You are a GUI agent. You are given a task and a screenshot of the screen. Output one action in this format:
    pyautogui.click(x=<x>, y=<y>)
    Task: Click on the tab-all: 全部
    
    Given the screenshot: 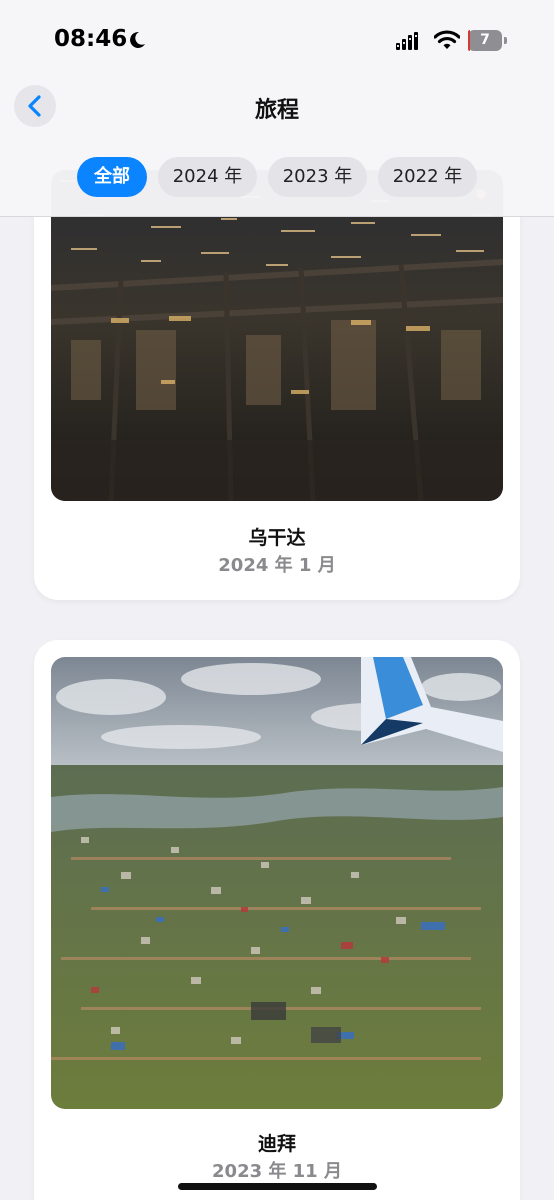 What is the action you would take?
    pyautogui.click(x=112, y=177)
    